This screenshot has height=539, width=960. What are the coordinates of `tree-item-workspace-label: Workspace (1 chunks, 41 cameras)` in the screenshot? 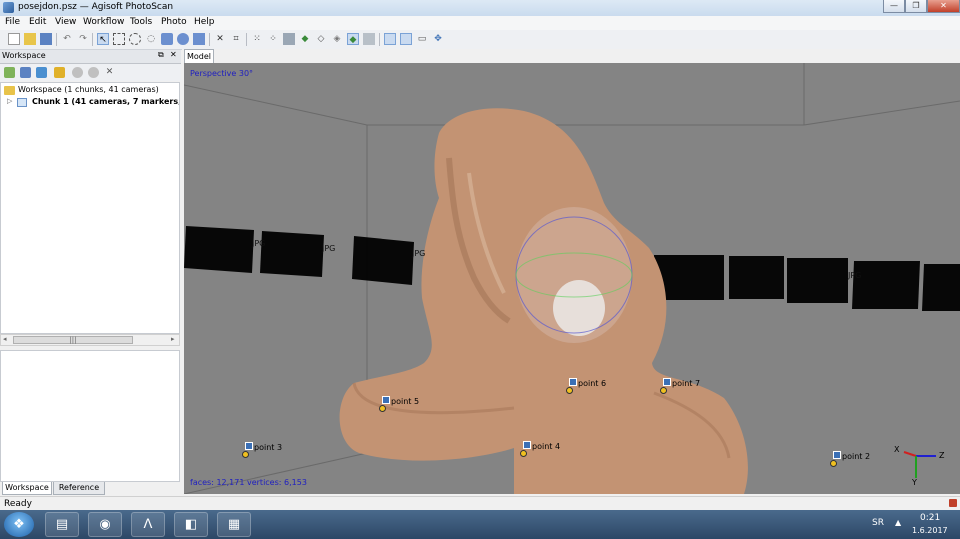 It's located at (88, 89).